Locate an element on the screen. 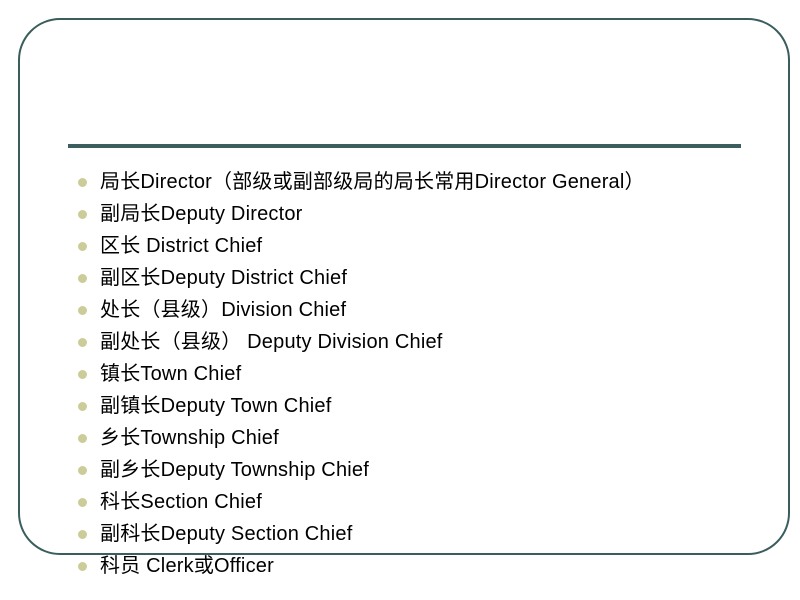 The width and height of the screenshot is (800, 600). list-item-label: 副区长Deputy District Chief is located at coordinates (224, 278).